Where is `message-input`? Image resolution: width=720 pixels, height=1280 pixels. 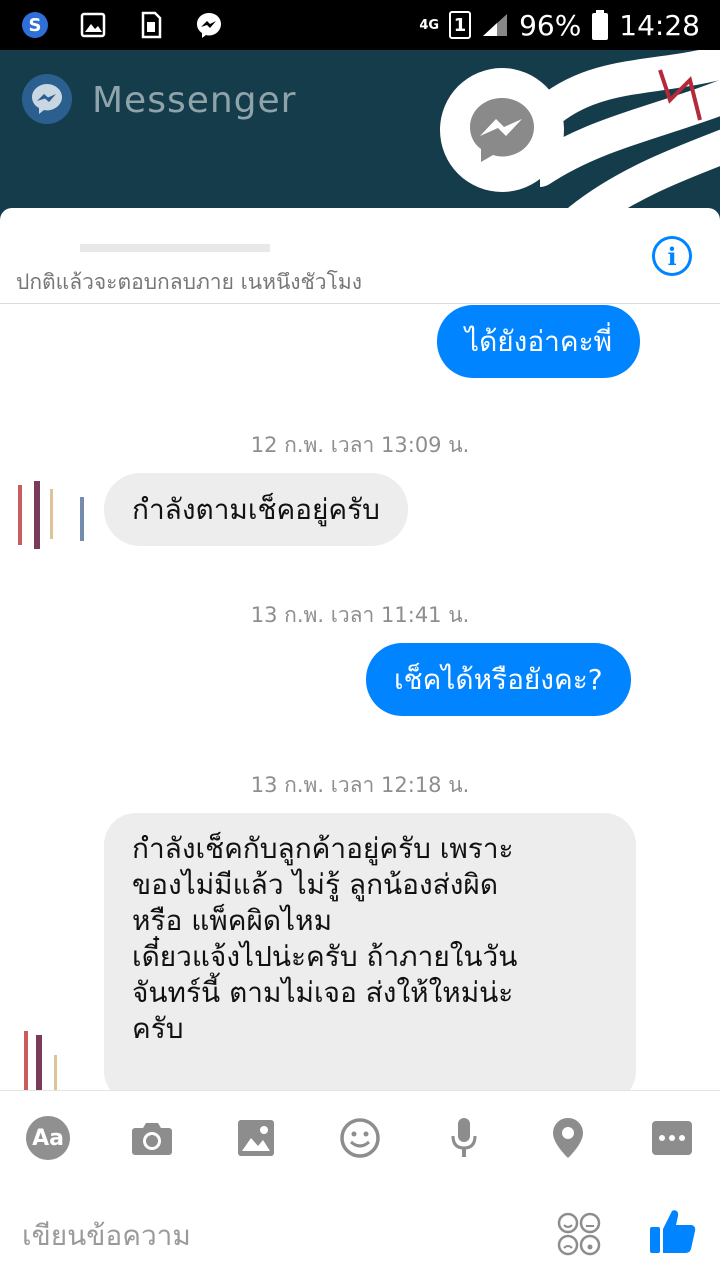 message-input is located at coordinates (272, 1235).